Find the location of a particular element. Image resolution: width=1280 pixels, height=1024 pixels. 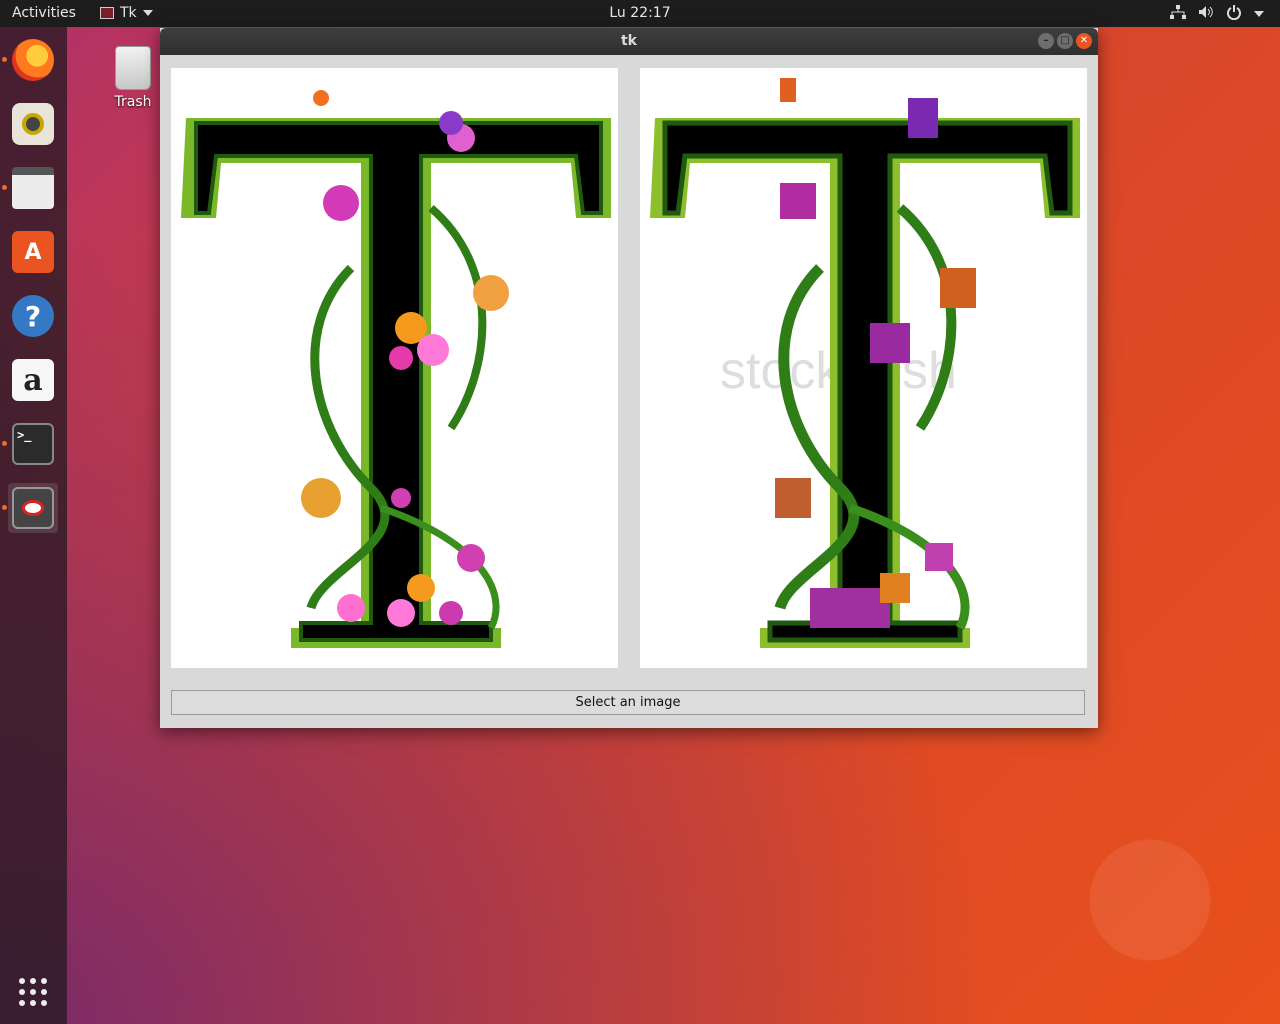

files-icon is located at coordinates (33, 188).